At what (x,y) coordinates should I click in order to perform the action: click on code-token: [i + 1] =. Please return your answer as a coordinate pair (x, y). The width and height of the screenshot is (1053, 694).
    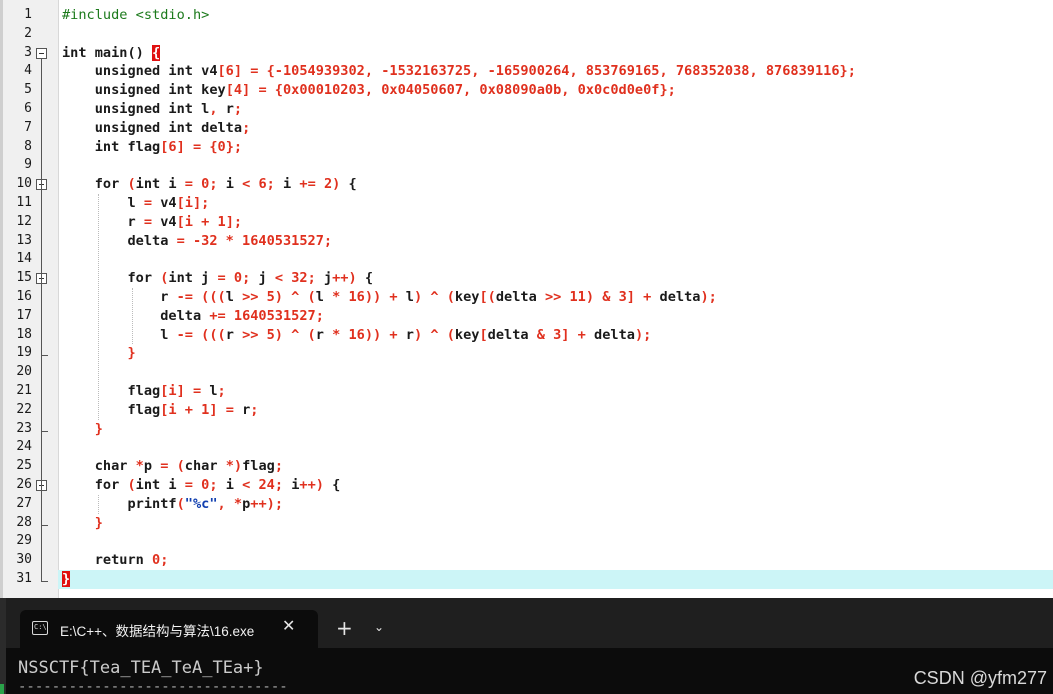
    Looking at the image, I should click on (197, 409).